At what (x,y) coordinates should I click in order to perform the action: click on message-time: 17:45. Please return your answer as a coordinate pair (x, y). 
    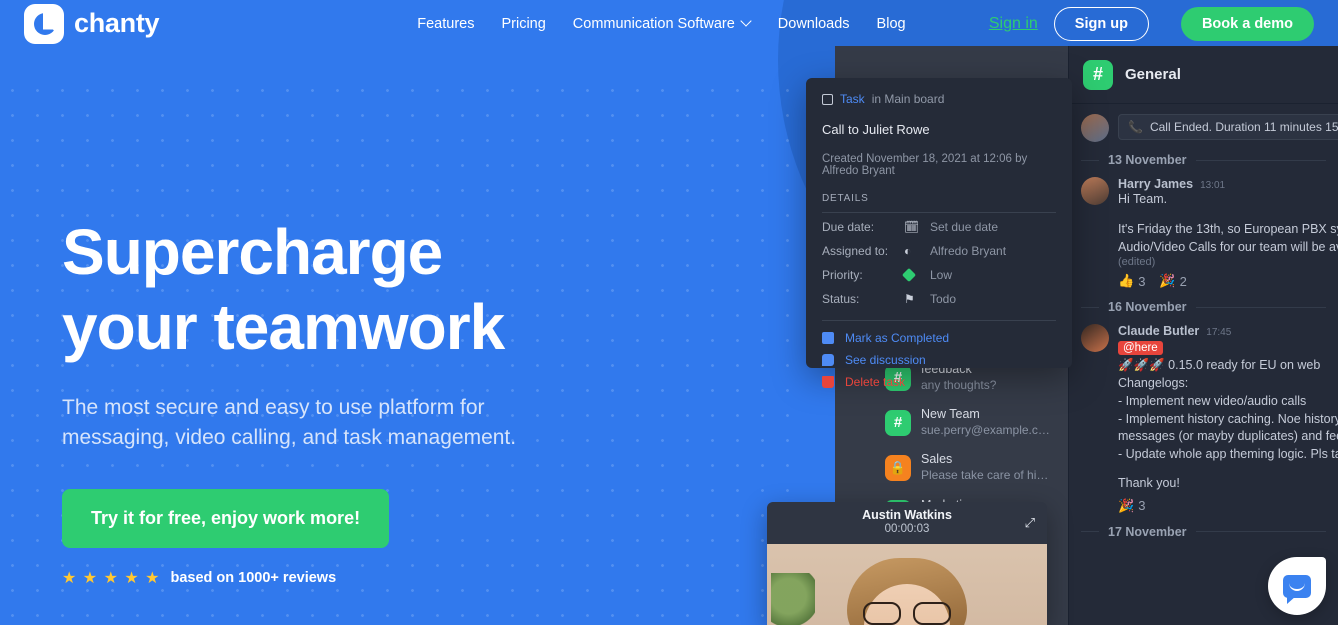
    Looking at the image, I should click on (1219, 333).